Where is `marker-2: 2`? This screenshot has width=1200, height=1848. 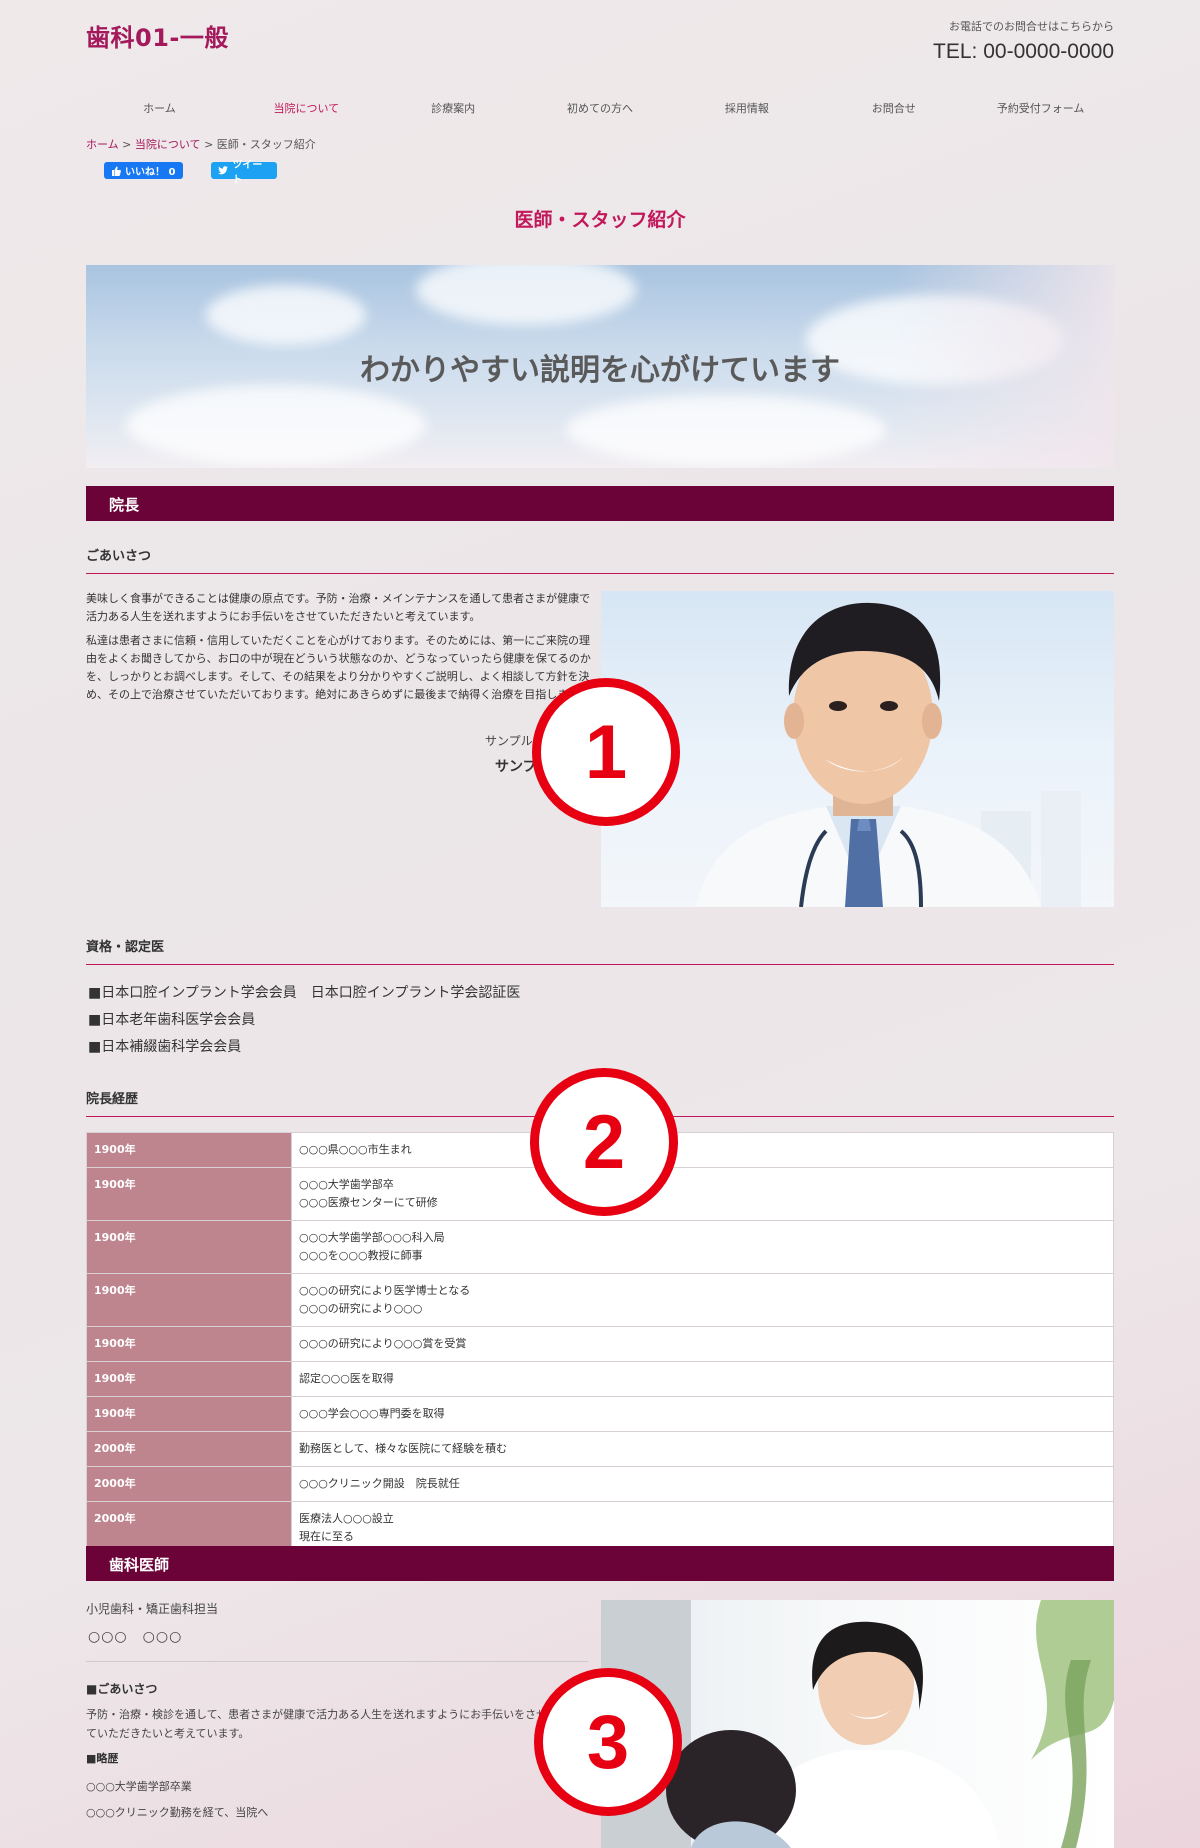 marker-2: 2 is located at coordinates (604, 1142).